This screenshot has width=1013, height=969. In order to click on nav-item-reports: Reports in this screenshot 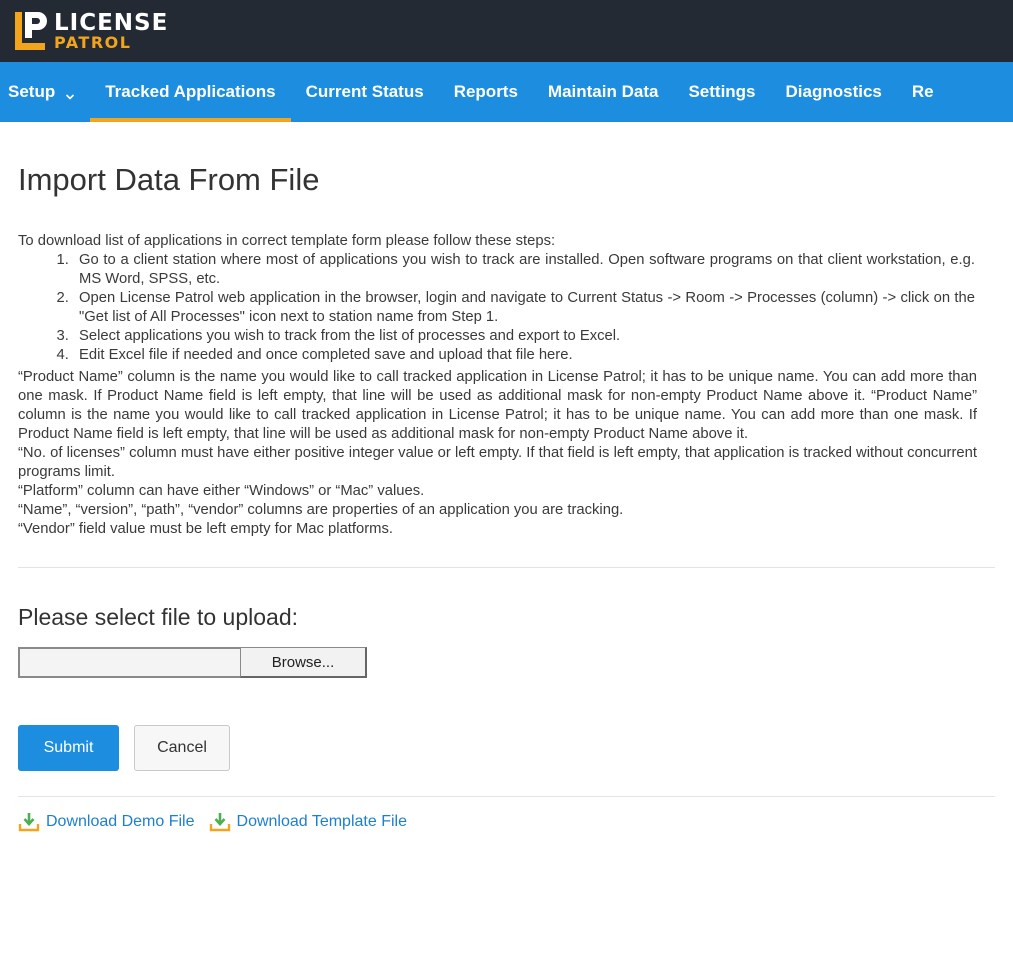, I will do `click(486, 92)`.